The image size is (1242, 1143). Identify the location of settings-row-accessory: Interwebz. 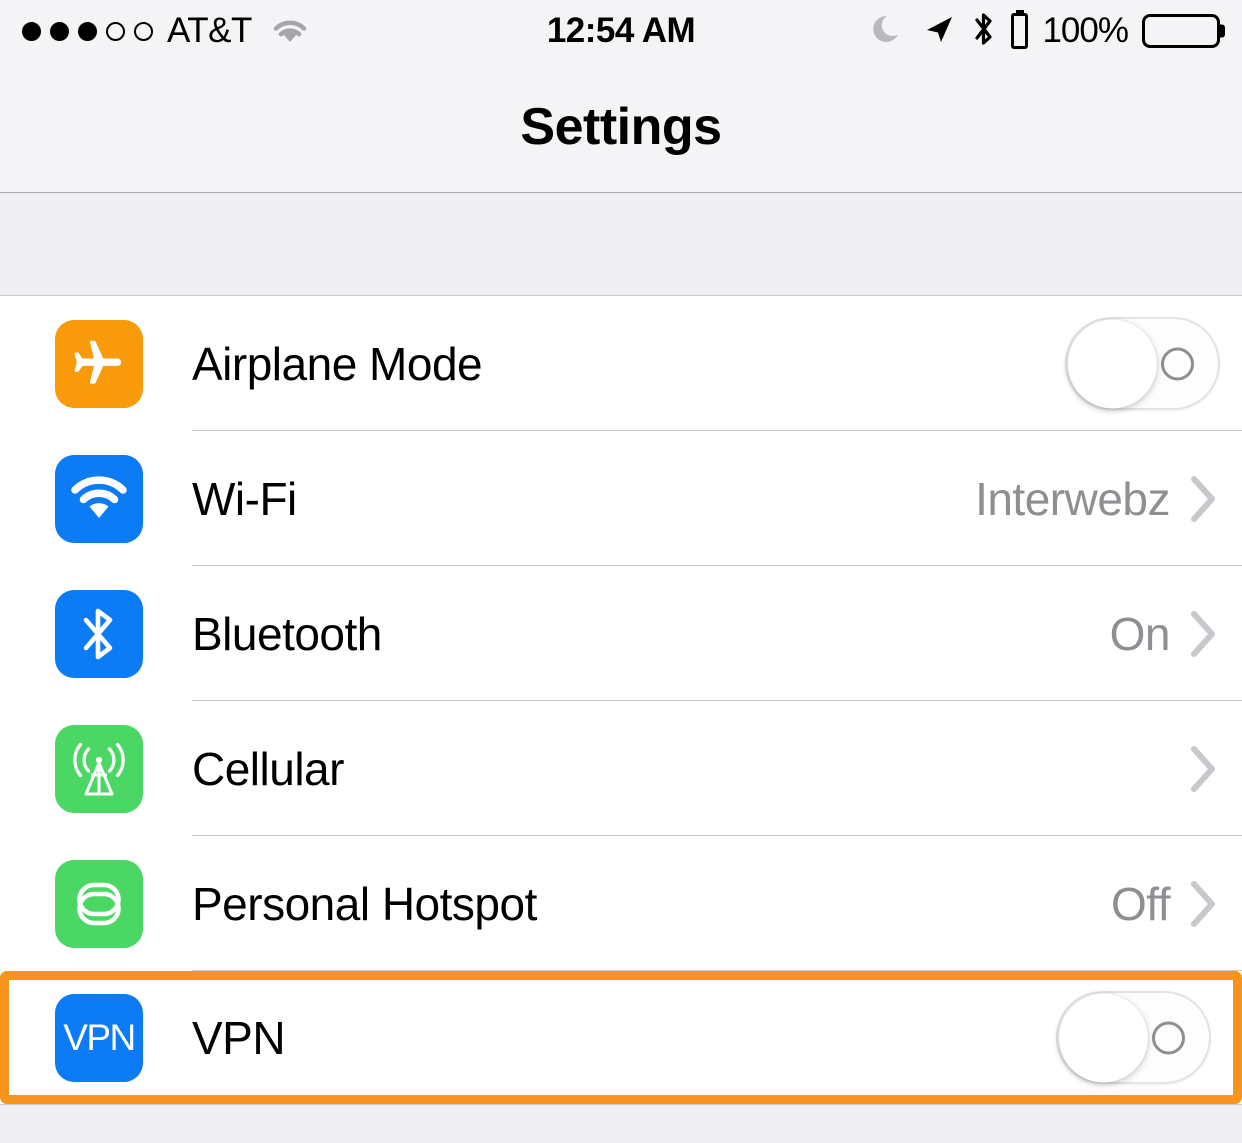
(1097, 499).